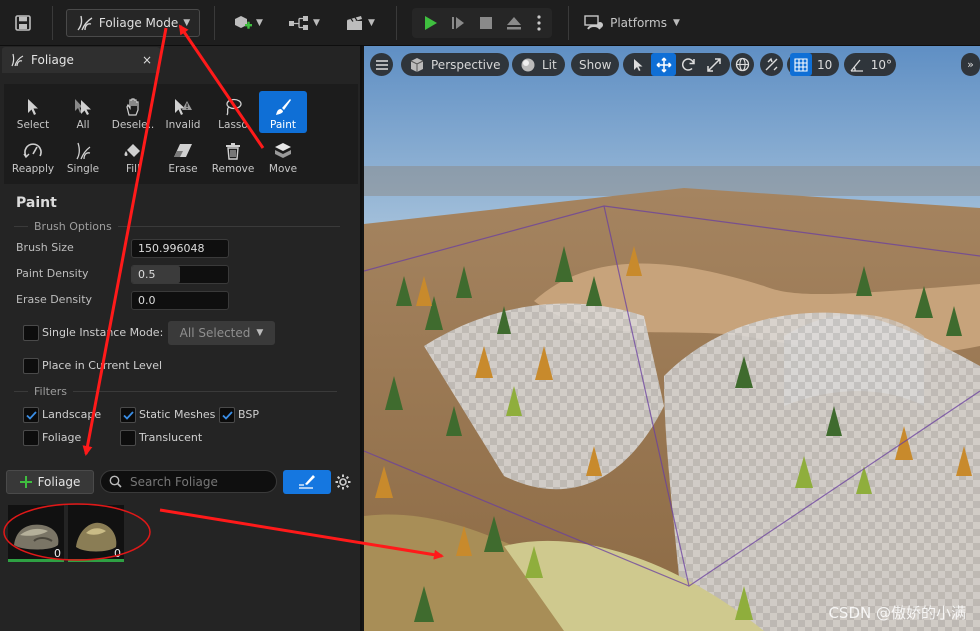  Describe the element at coordinates (514, 23) in the screenshot. I see `eject-icon` at that location.